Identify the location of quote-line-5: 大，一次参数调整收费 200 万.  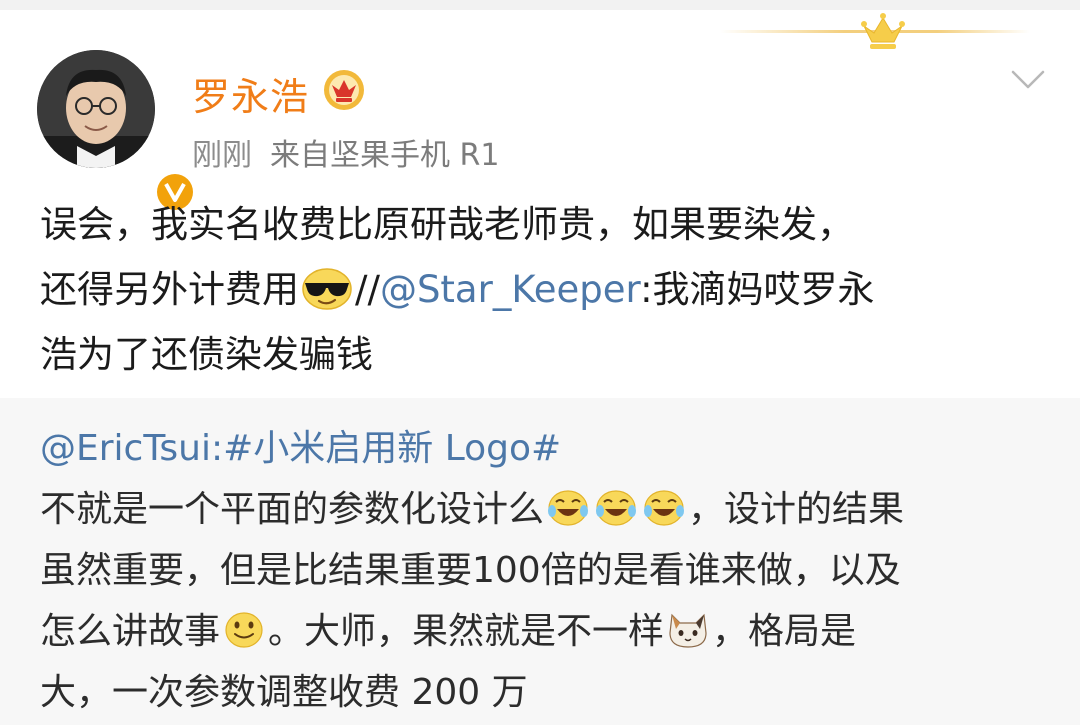
(284, 692).